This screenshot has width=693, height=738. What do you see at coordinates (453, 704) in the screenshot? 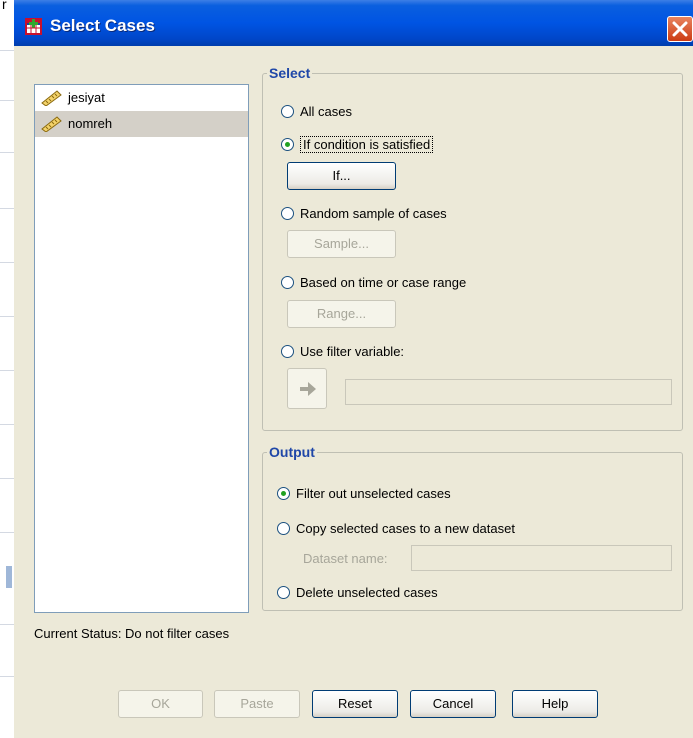
I see `cancel-button: Cancel` at bounding box center [453, 704].